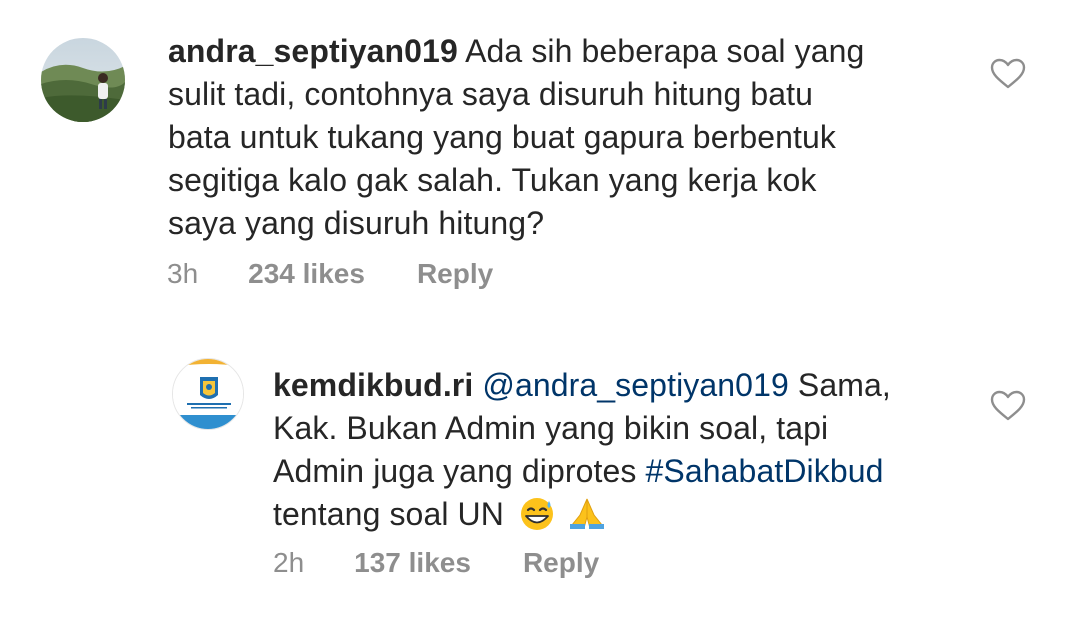 The height and width of the screenshot is (619, 1080). What do you see at coordinates (306, 274) in the screenshot?
I see `likes-count-button: 234 likes` at bounding box center [306, 274].